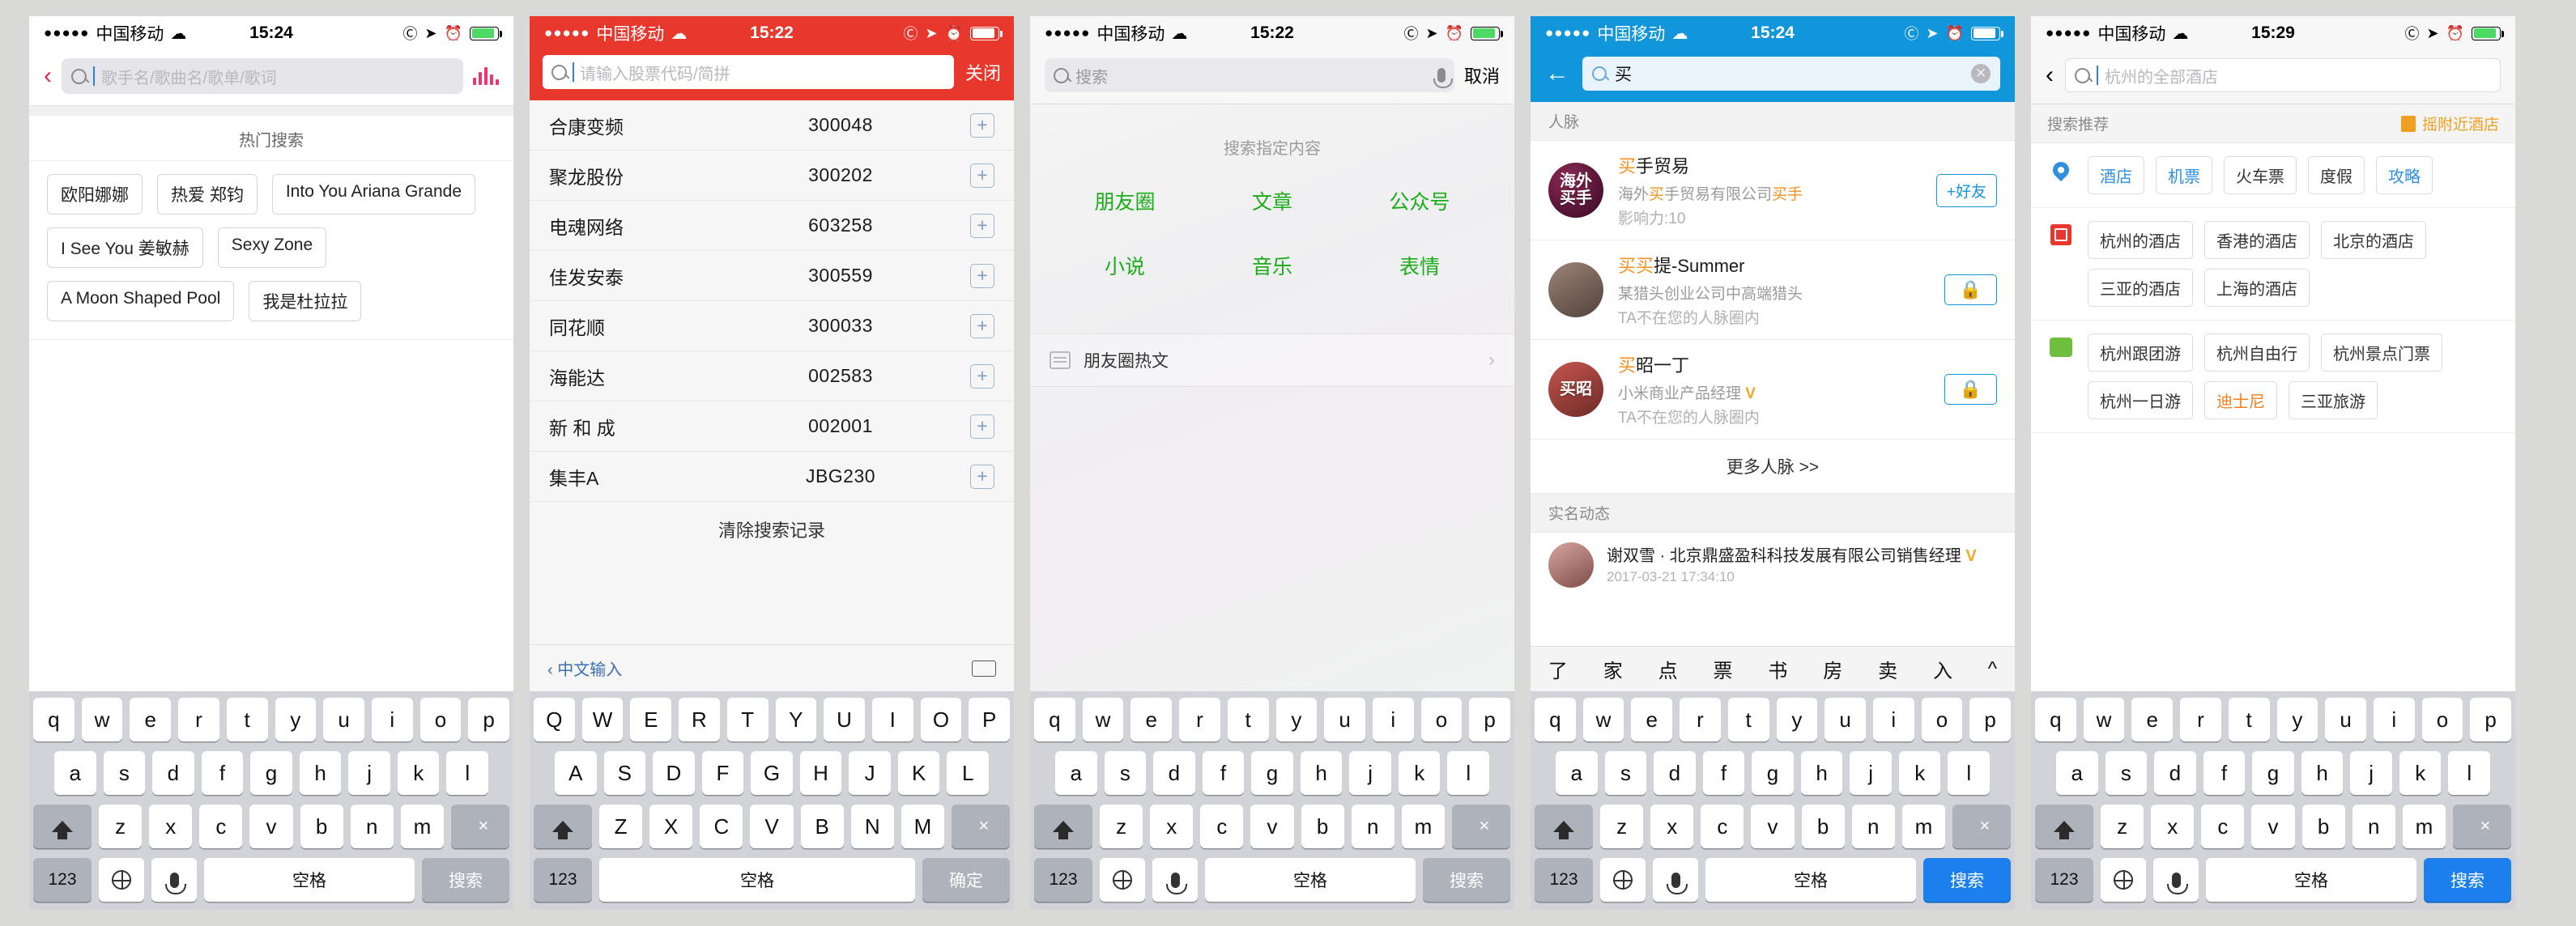 The width and height of the screenshot is (2576, 926). What do you see at coordinates (721, 826) in the screenshot?
I see `key-C: C` at bounding box center [721, 826].